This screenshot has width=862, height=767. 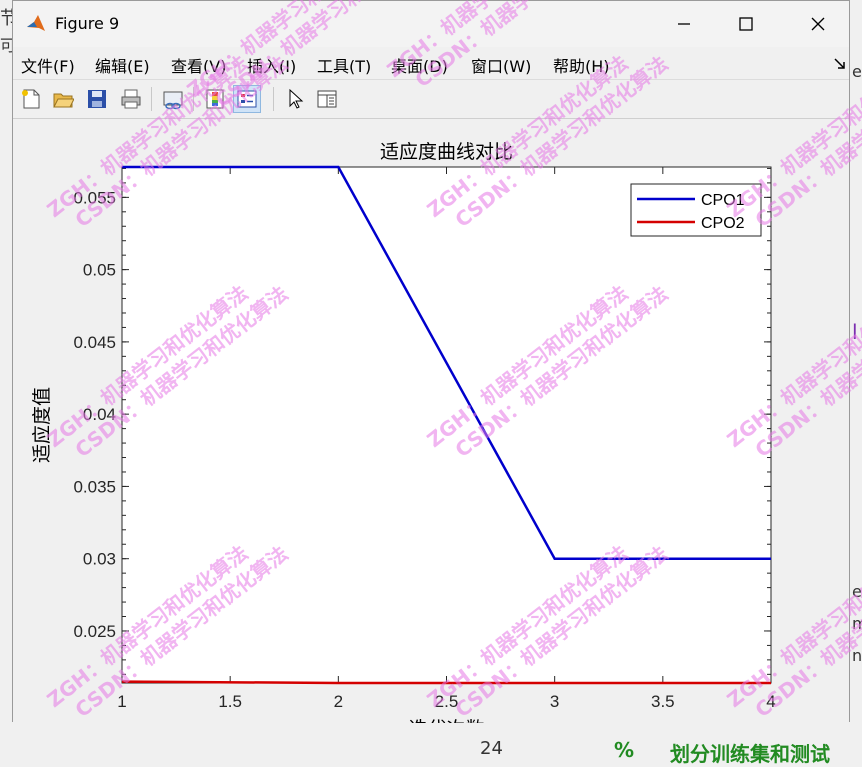 I want to click on link-plot-icon, so click(x=173, y=100).